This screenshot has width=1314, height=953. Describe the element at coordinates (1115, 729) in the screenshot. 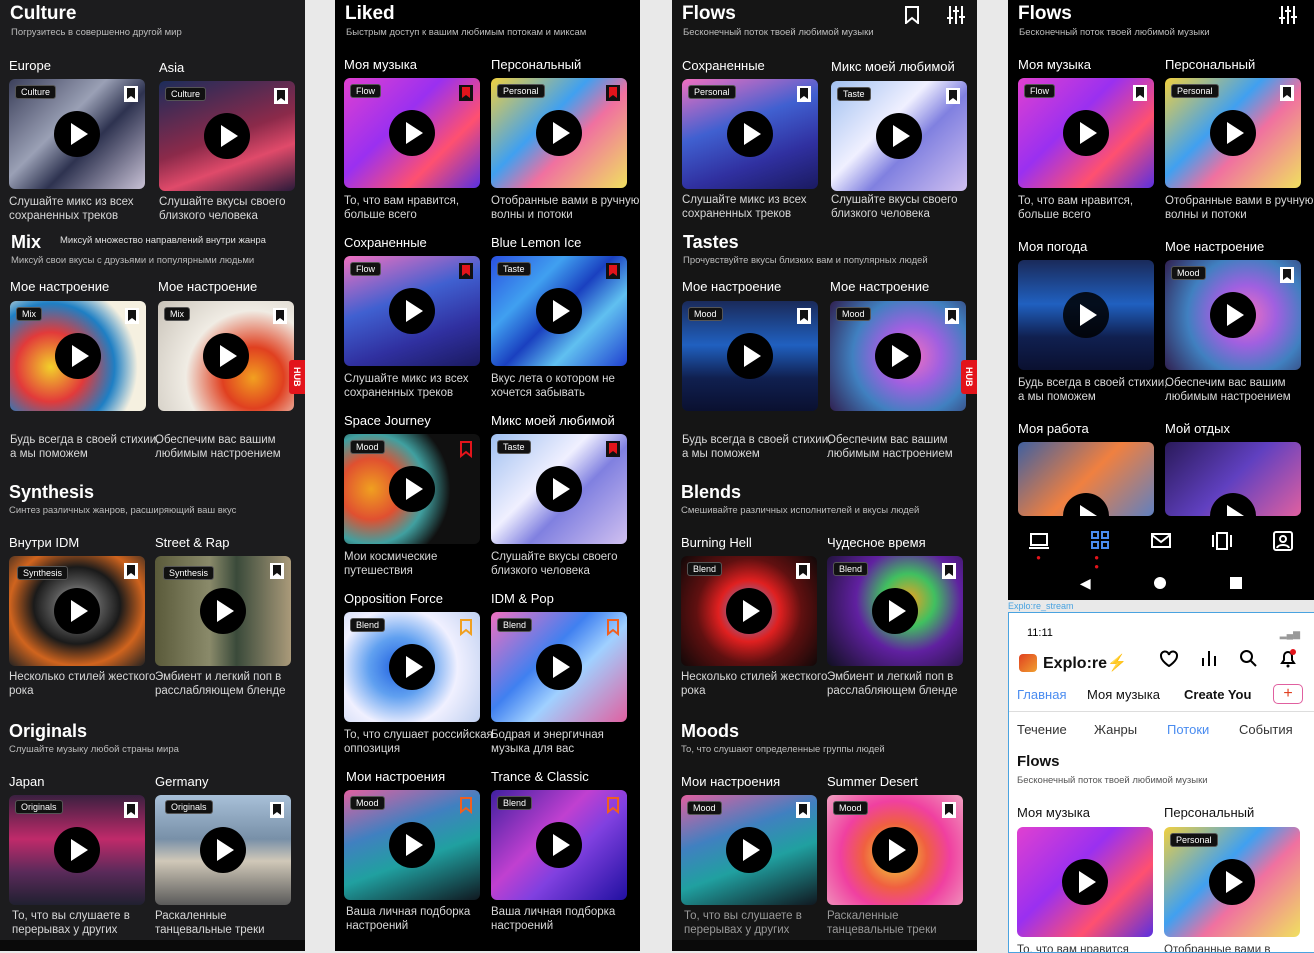

I see `subtab-genres: Жанры` at that location.